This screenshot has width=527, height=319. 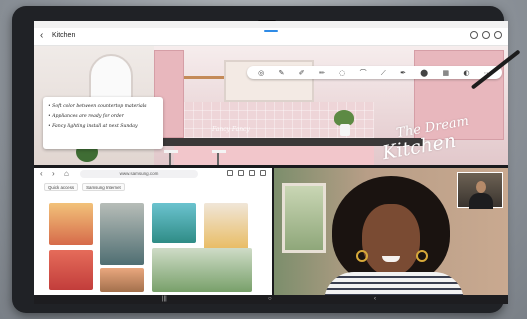 I want to click on toolbar-tool-icon: ⟋, so click(x=383, y=73).